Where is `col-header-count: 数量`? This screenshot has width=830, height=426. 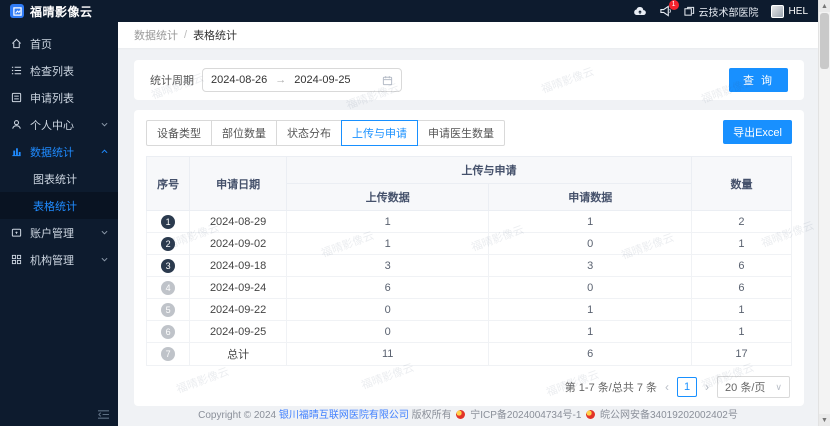 col-header-count: 数量 is located at coordinates (741, 183).